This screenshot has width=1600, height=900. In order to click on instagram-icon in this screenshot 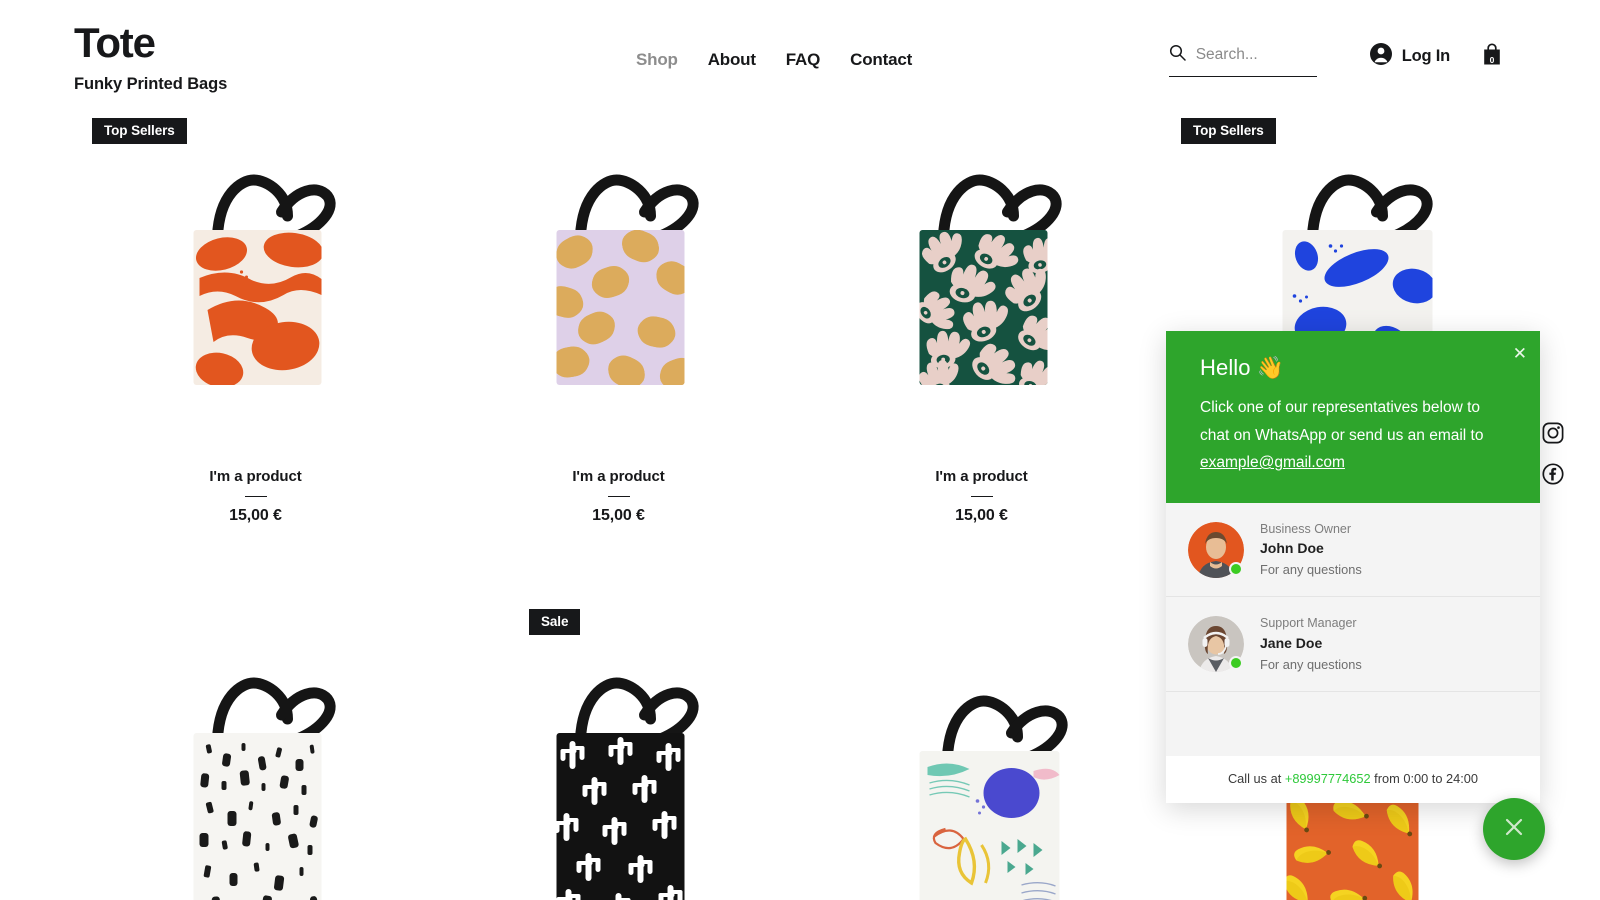, I will do `click(1553, 435)`.